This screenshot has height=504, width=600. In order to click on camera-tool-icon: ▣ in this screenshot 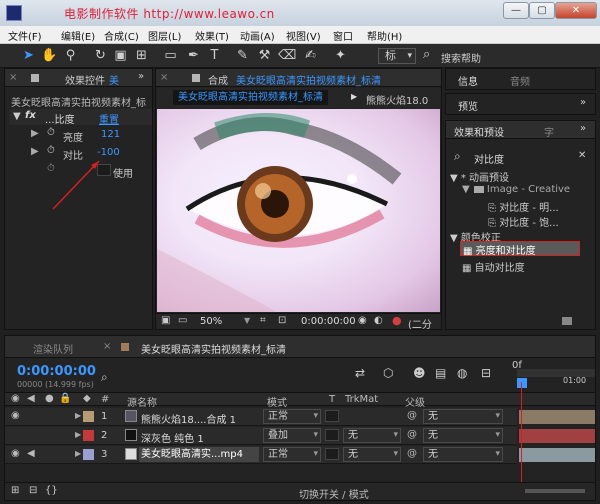, I will do `click(120, 56)`.